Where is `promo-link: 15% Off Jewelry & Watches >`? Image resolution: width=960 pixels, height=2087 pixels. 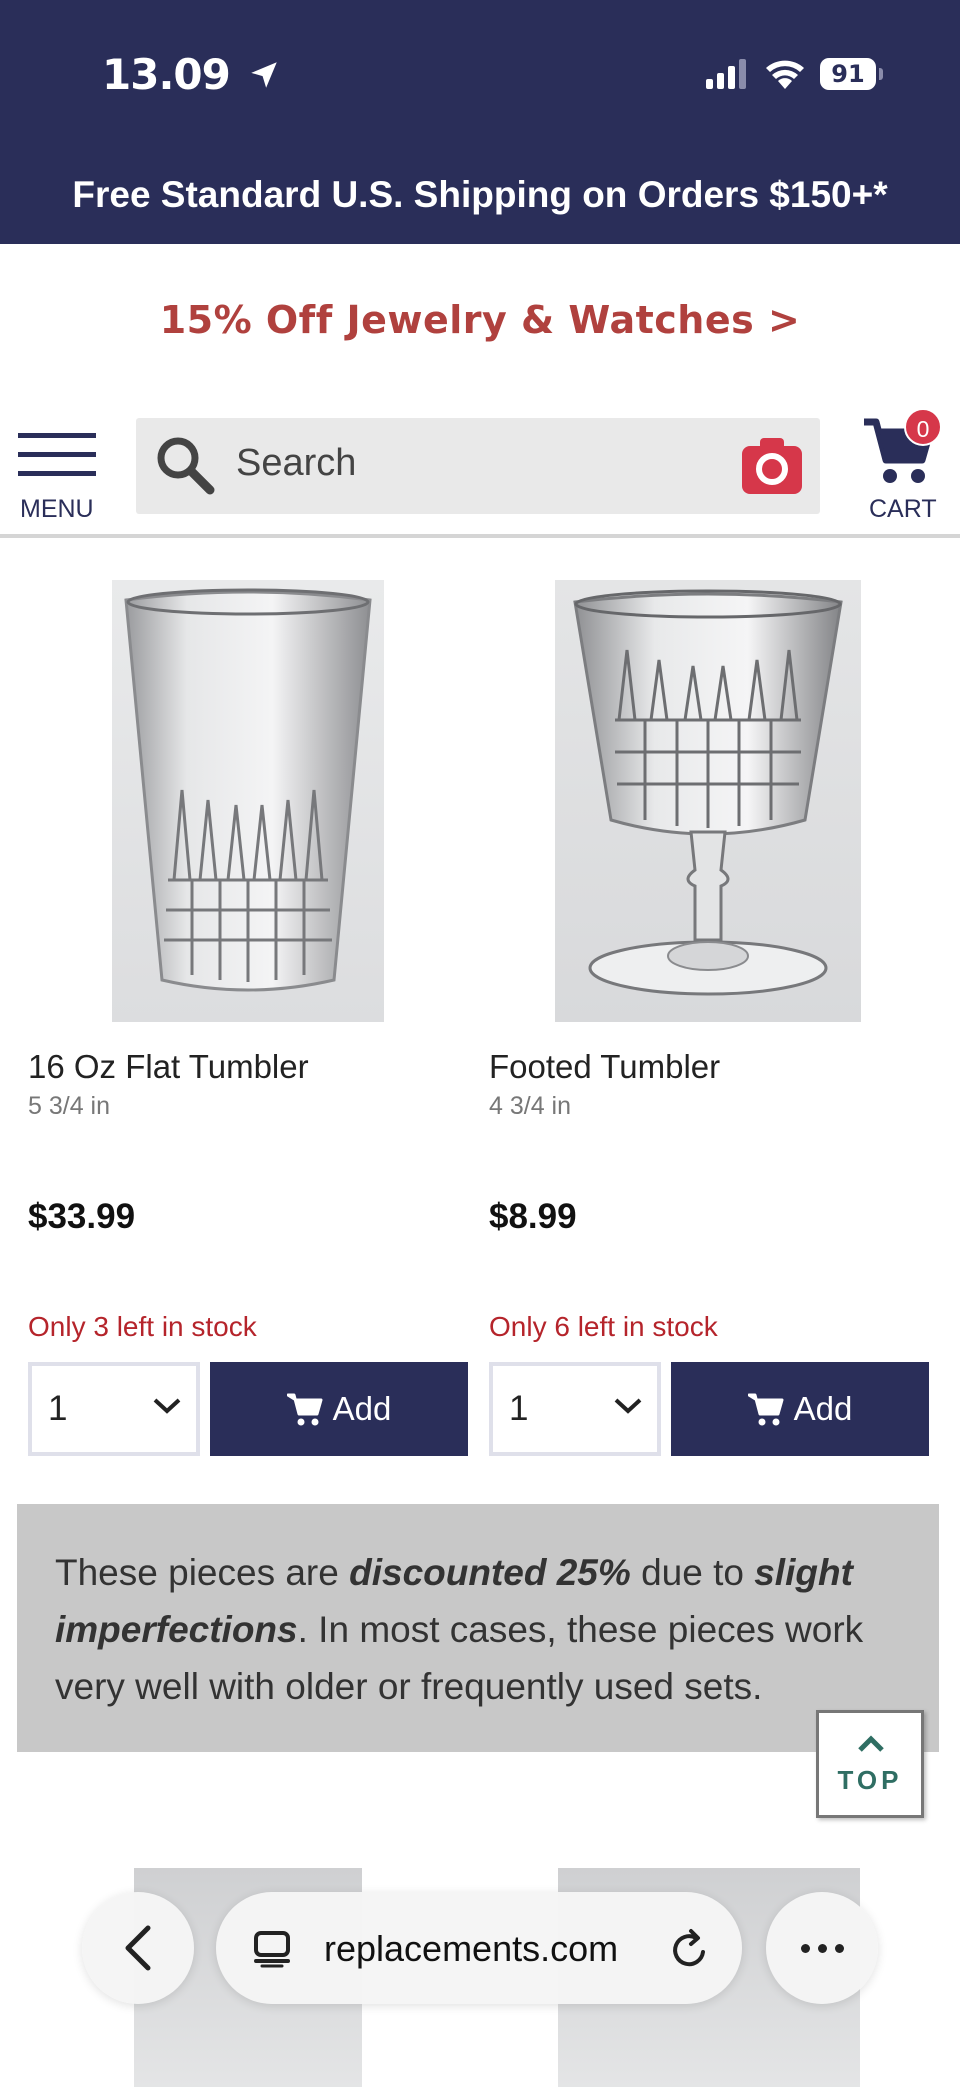 promo-link: 15% Off Jewelry & Watches > is located at coordinates (480, 320).